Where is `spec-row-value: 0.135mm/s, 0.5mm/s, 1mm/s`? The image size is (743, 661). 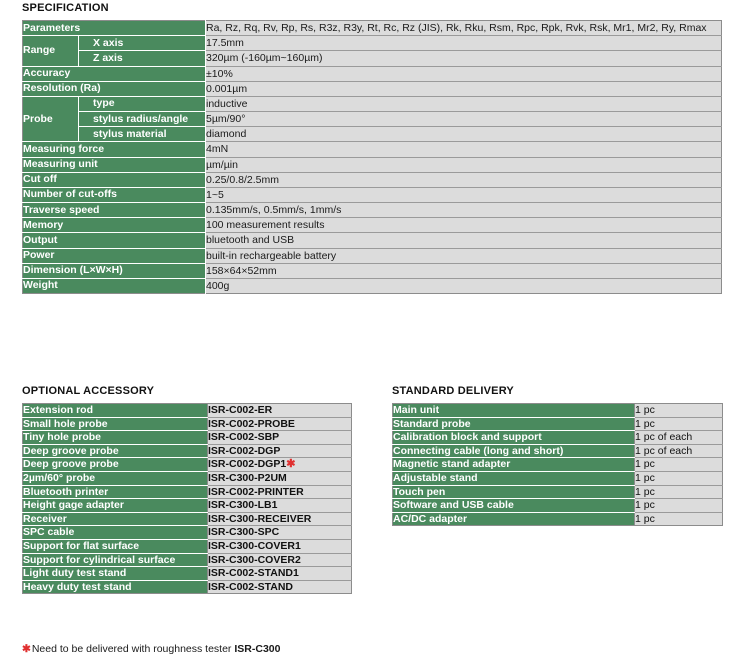 spec-row-value: 0.135mm/s, 0.5mm/s, 1mm/s is located at coordinates (463, 210).